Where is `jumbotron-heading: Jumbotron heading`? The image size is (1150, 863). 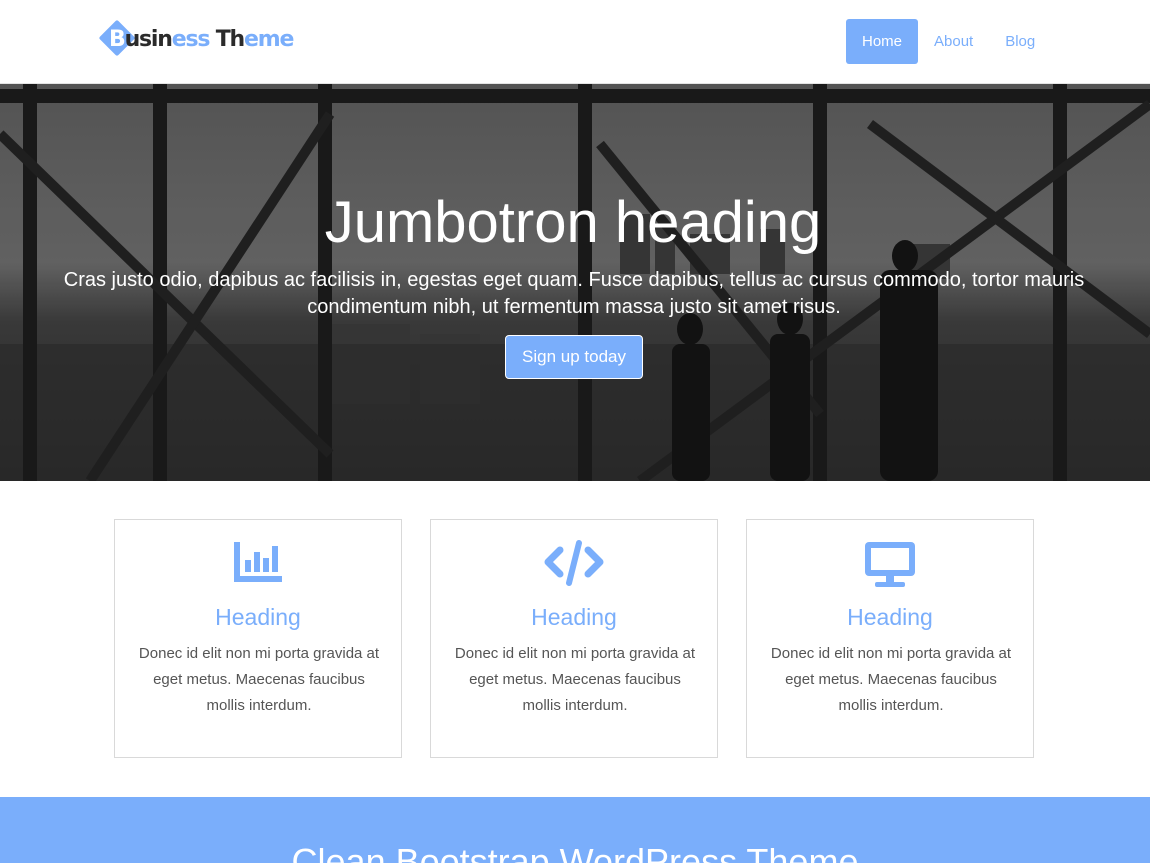 jumbotron-heading: Jumbotron heading is located at coordinates (573, 222).